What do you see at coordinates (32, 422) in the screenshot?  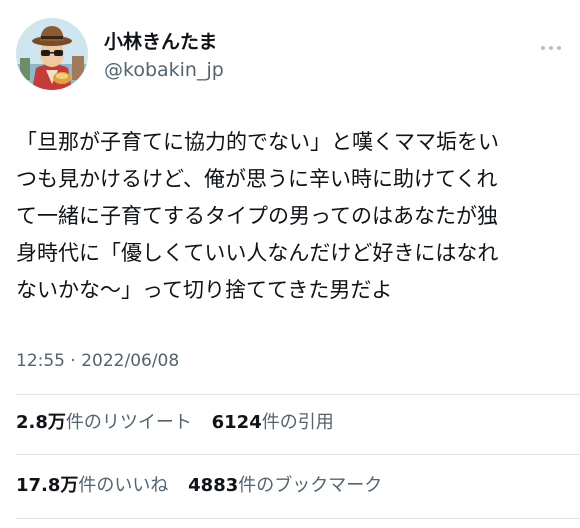 I see `retweets-count: 2.8` at bounding box center [32, 422].